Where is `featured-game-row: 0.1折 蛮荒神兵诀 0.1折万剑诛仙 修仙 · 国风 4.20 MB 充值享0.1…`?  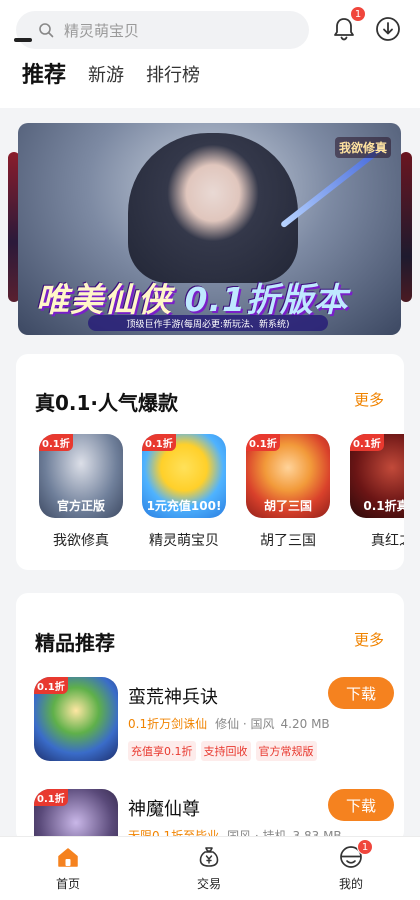
featured-game-row: 0.1折 蛮荒神兵诀 0.1折万剑诛仙 修仙 · 国风 4.20 MB 充值享0.1… is located at coordinates (214, 722).